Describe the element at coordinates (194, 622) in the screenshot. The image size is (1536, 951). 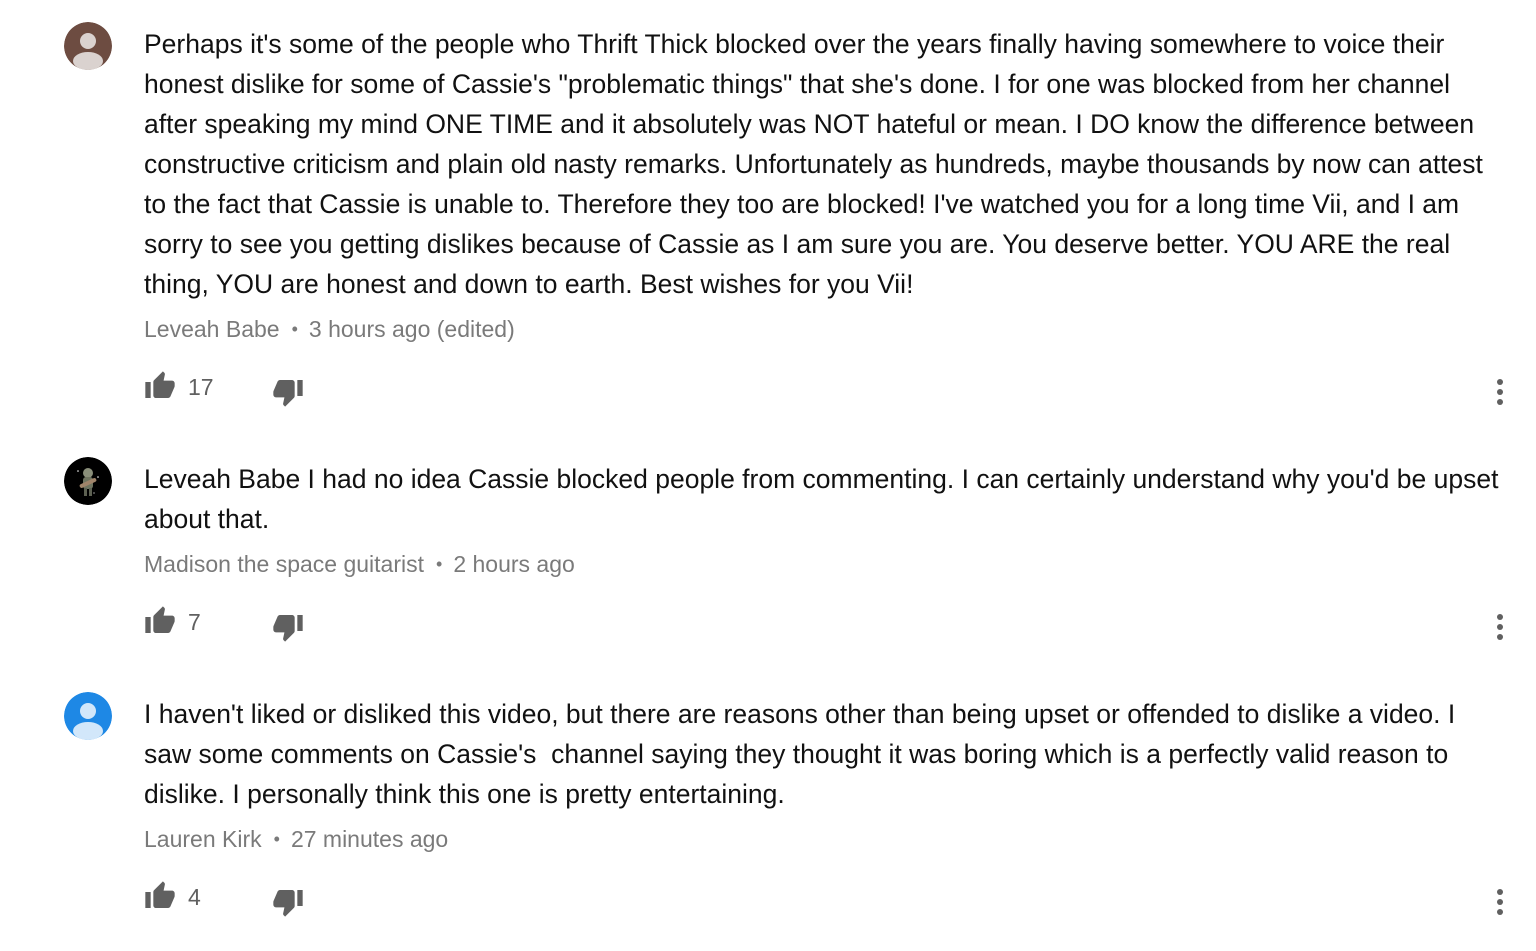
I see `like-count: 7` at that location.